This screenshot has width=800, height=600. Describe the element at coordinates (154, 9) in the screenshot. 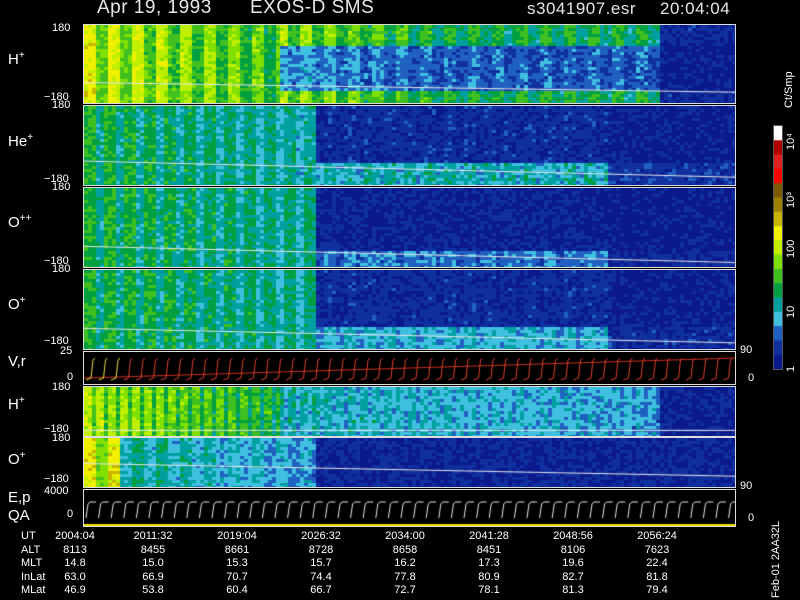

I see `title-date: Apr 19, 1993` at that location.